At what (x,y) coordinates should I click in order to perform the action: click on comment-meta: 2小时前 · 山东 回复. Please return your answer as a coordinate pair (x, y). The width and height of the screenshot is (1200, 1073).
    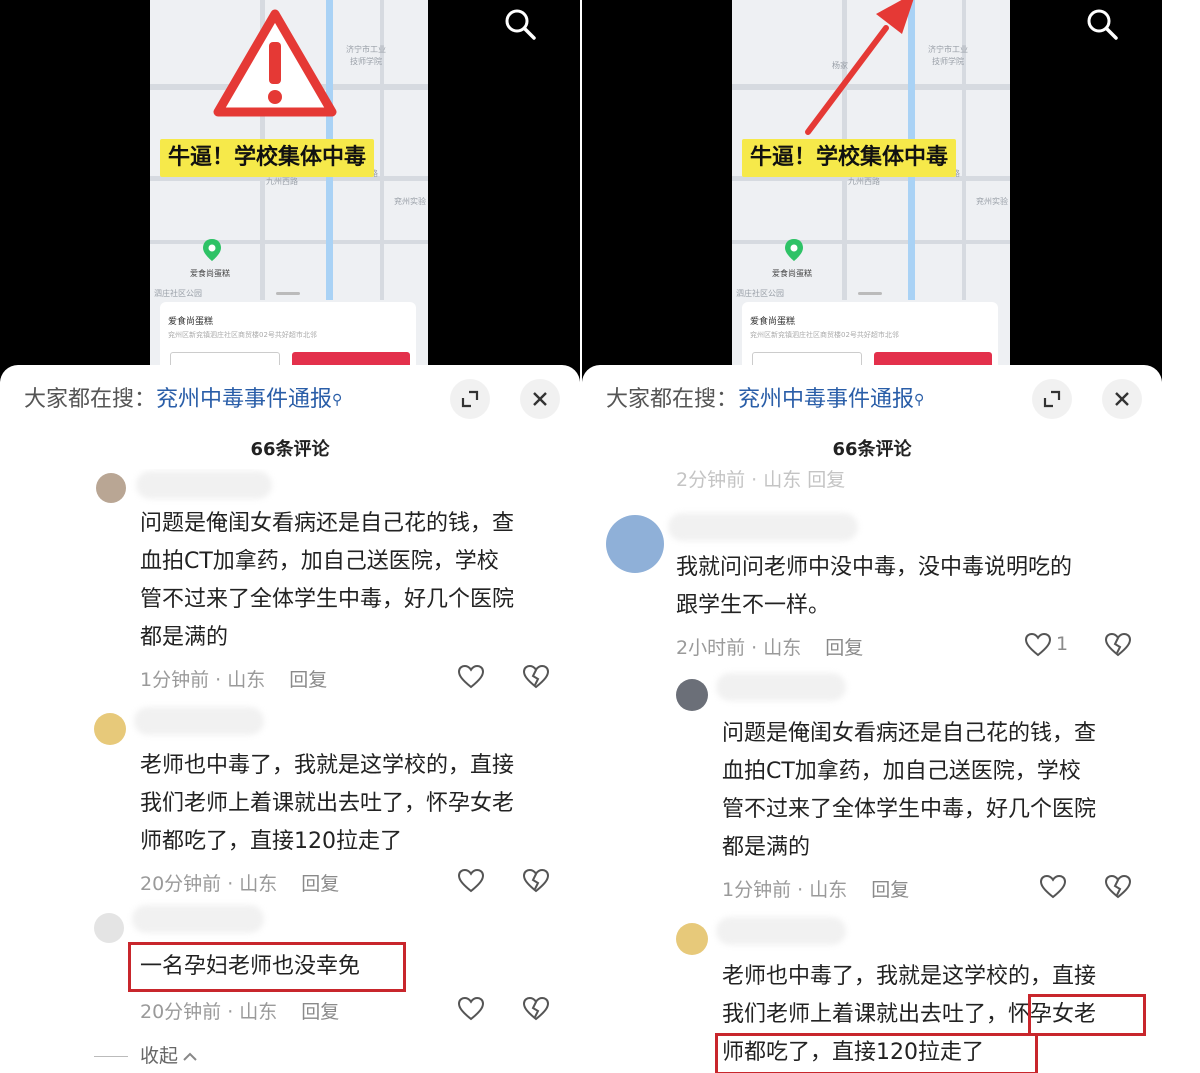
    Looking at the image, I should click on (769, 646).